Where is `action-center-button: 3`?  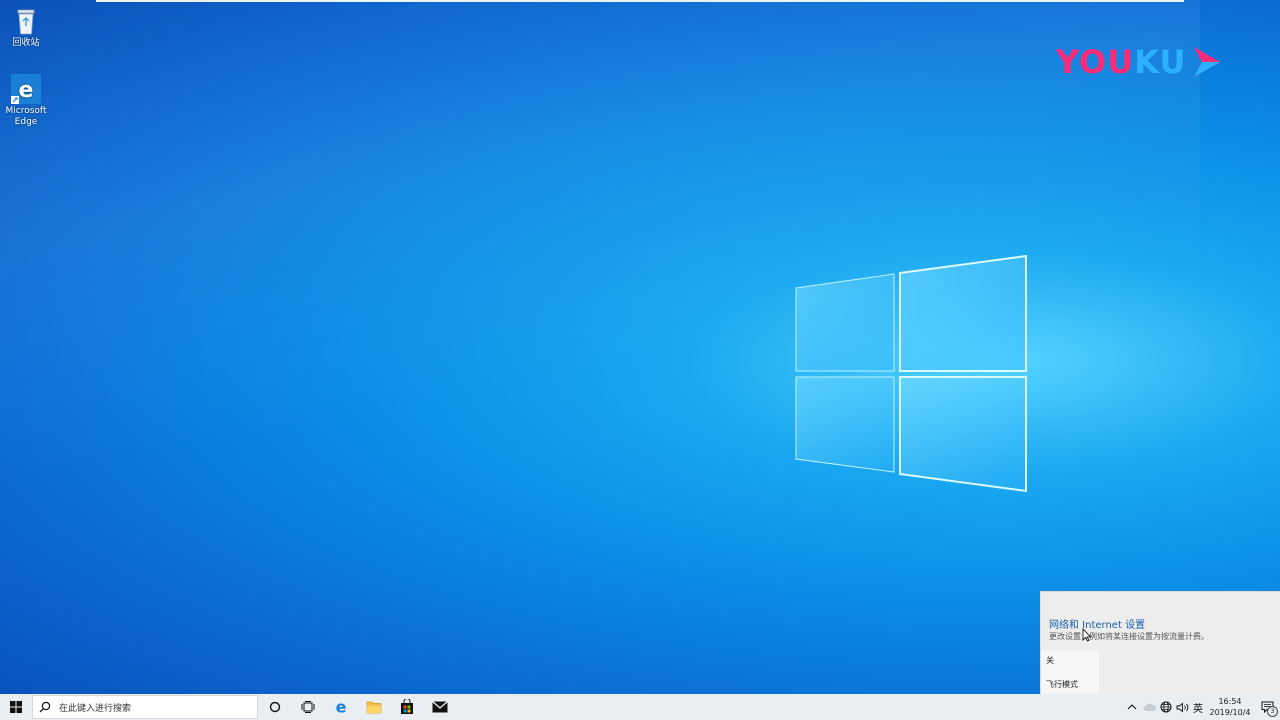
action-center-button: 3 is located at coordinates (1267, 707).